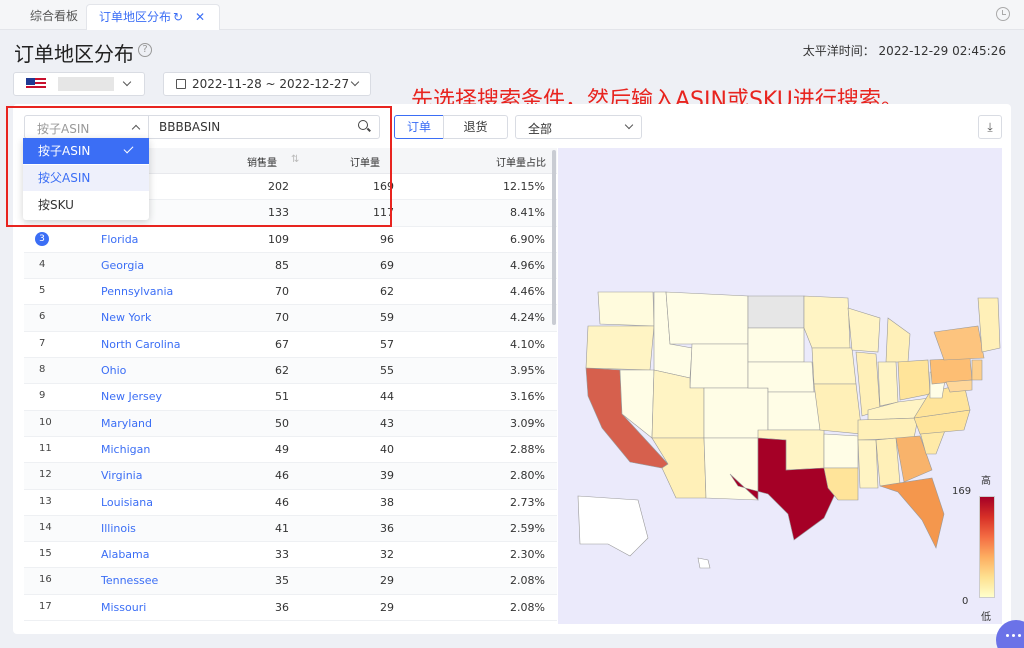 The width and height of the screenshot is (1024, 648). I want to click on orders-cell: 36, so click(387, 528).